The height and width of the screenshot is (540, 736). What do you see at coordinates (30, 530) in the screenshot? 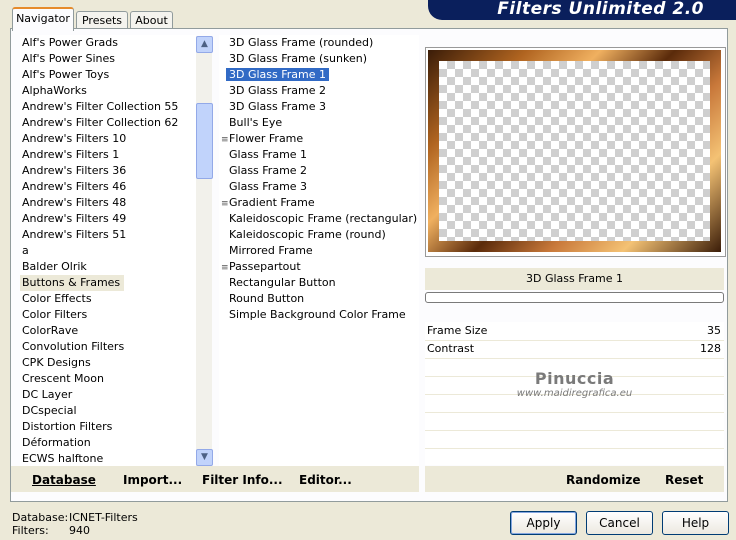
I see `footer-filters-label: Filters:` at bounding box center [30, 530].